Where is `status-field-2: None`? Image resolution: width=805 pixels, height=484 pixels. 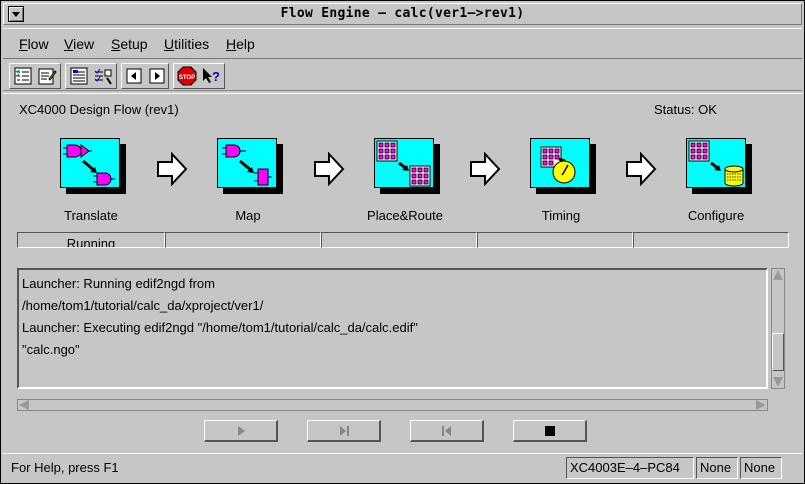
status-field-2: None is located at coordinates (717, 468).